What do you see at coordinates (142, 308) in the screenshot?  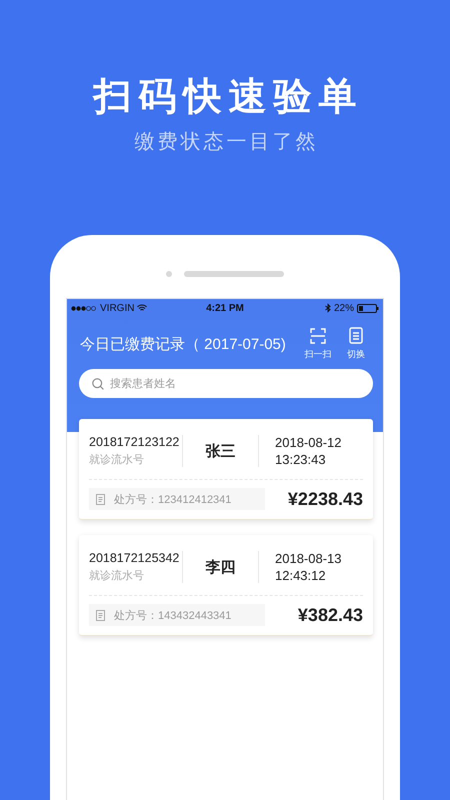 I see `wifi-icon` at bounding box center [142, 308].